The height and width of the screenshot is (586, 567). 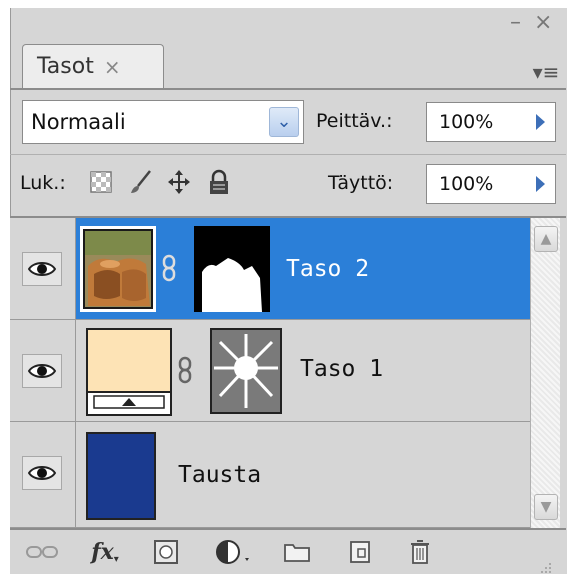 I want to click on minimize-button: –, so click(x=515, y=23).